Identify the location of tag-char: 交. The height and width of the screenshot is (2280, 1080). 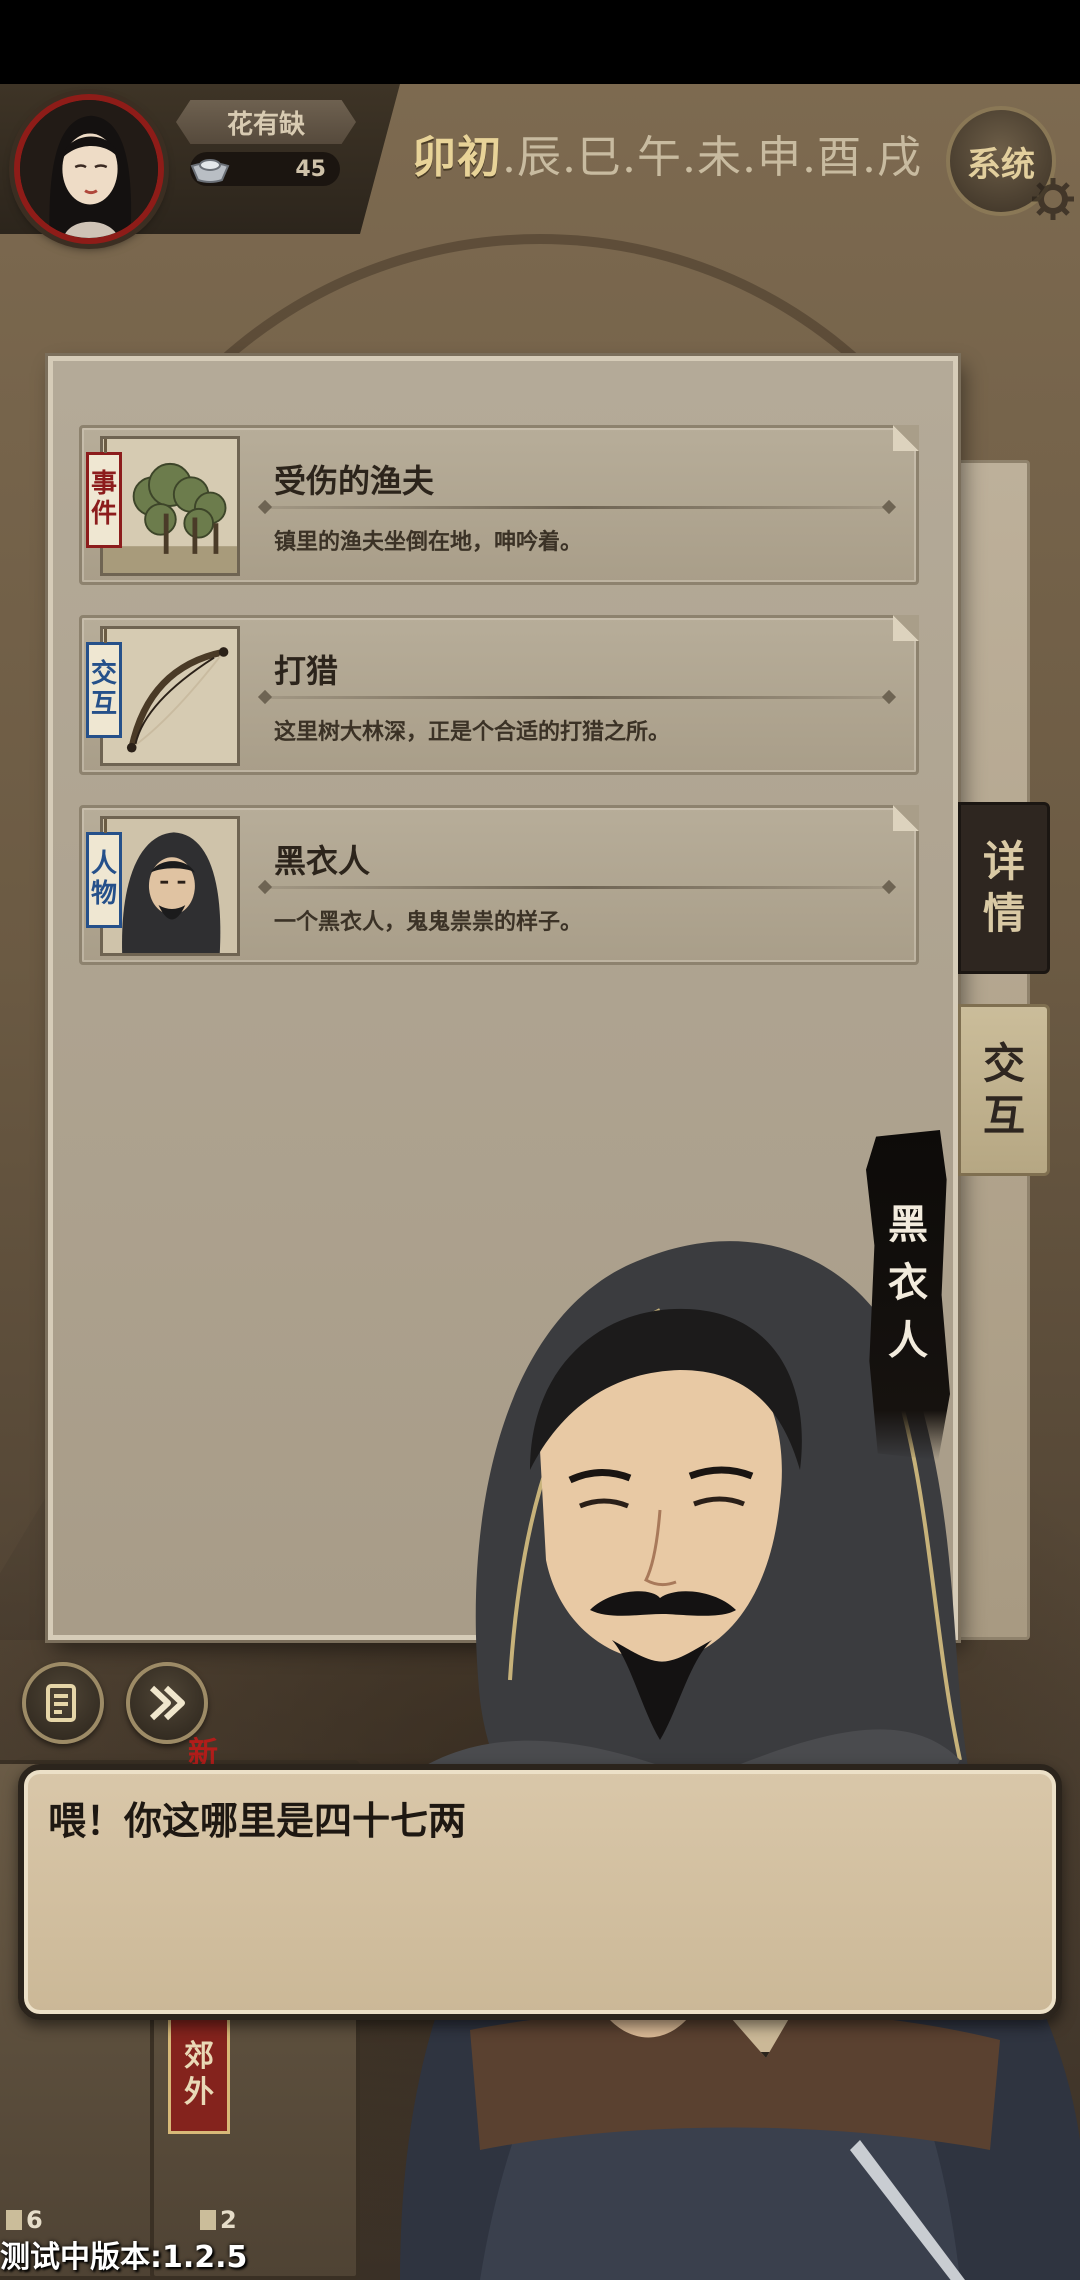
(103, 674).